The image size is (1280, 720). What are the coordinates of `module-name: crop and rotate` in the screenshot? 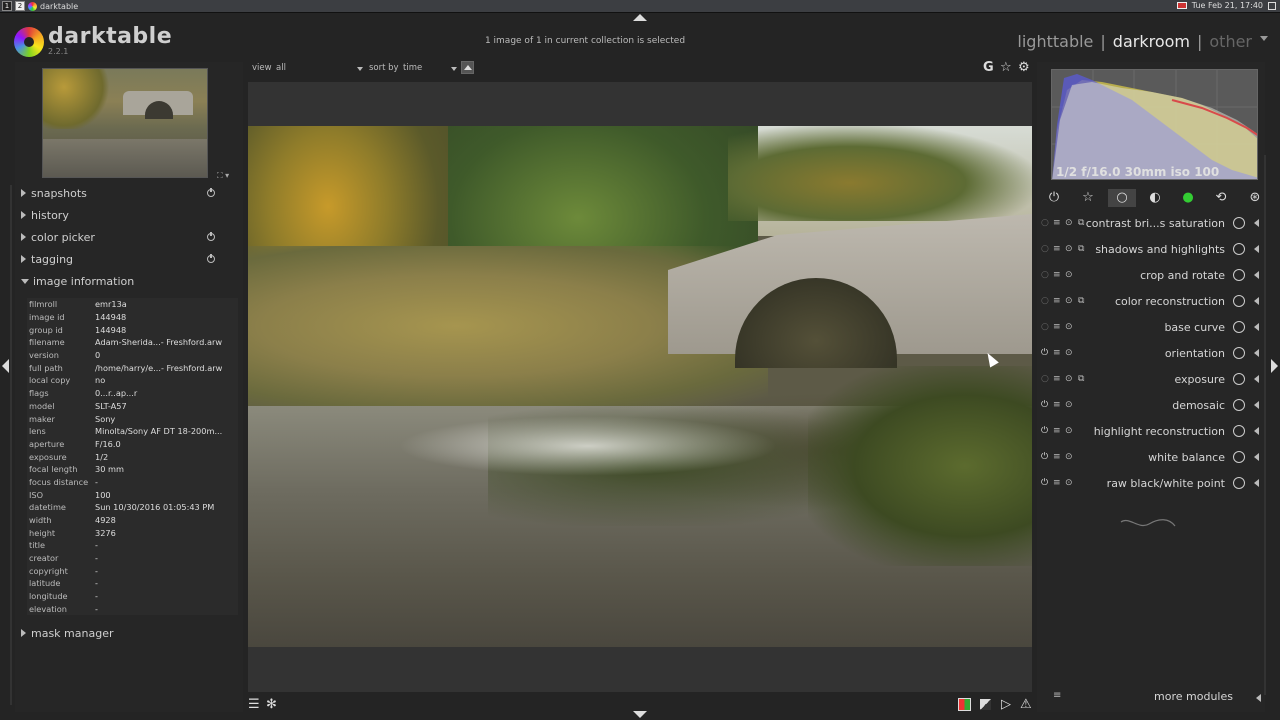 It's located at (1182, 275).